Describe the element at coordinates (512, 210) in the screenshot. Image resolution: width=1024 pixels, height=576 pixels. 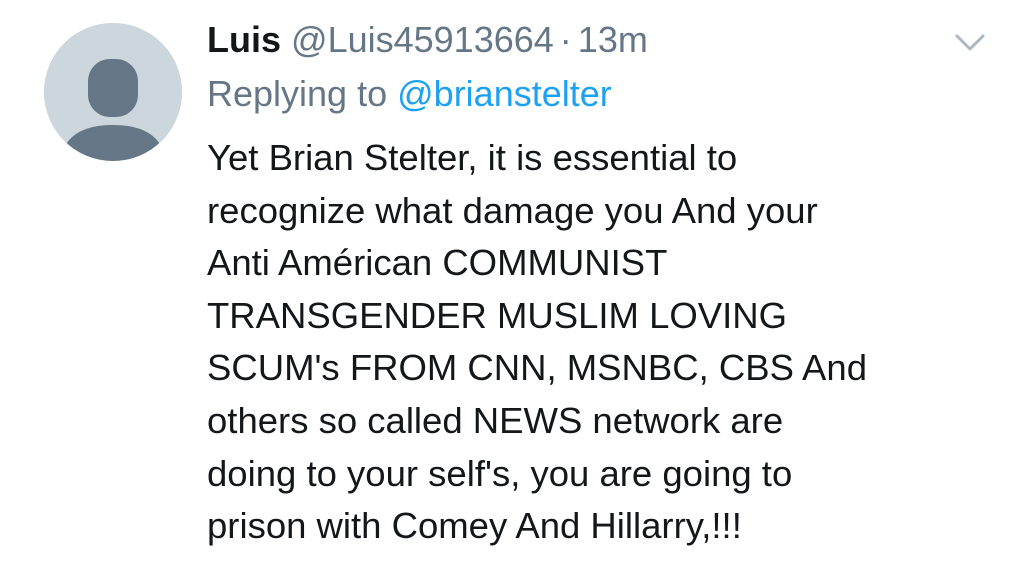
I see `tweet-text-line: recognize what damage you And your` at that location.